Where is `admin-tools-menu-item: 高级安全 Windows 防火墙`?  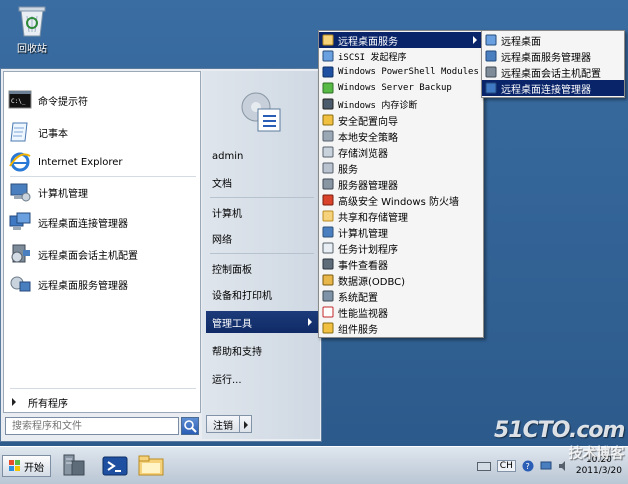
admin-tools-menu-item: 高级安全 Windows 防火墙 is located at coordinates (401, 200).